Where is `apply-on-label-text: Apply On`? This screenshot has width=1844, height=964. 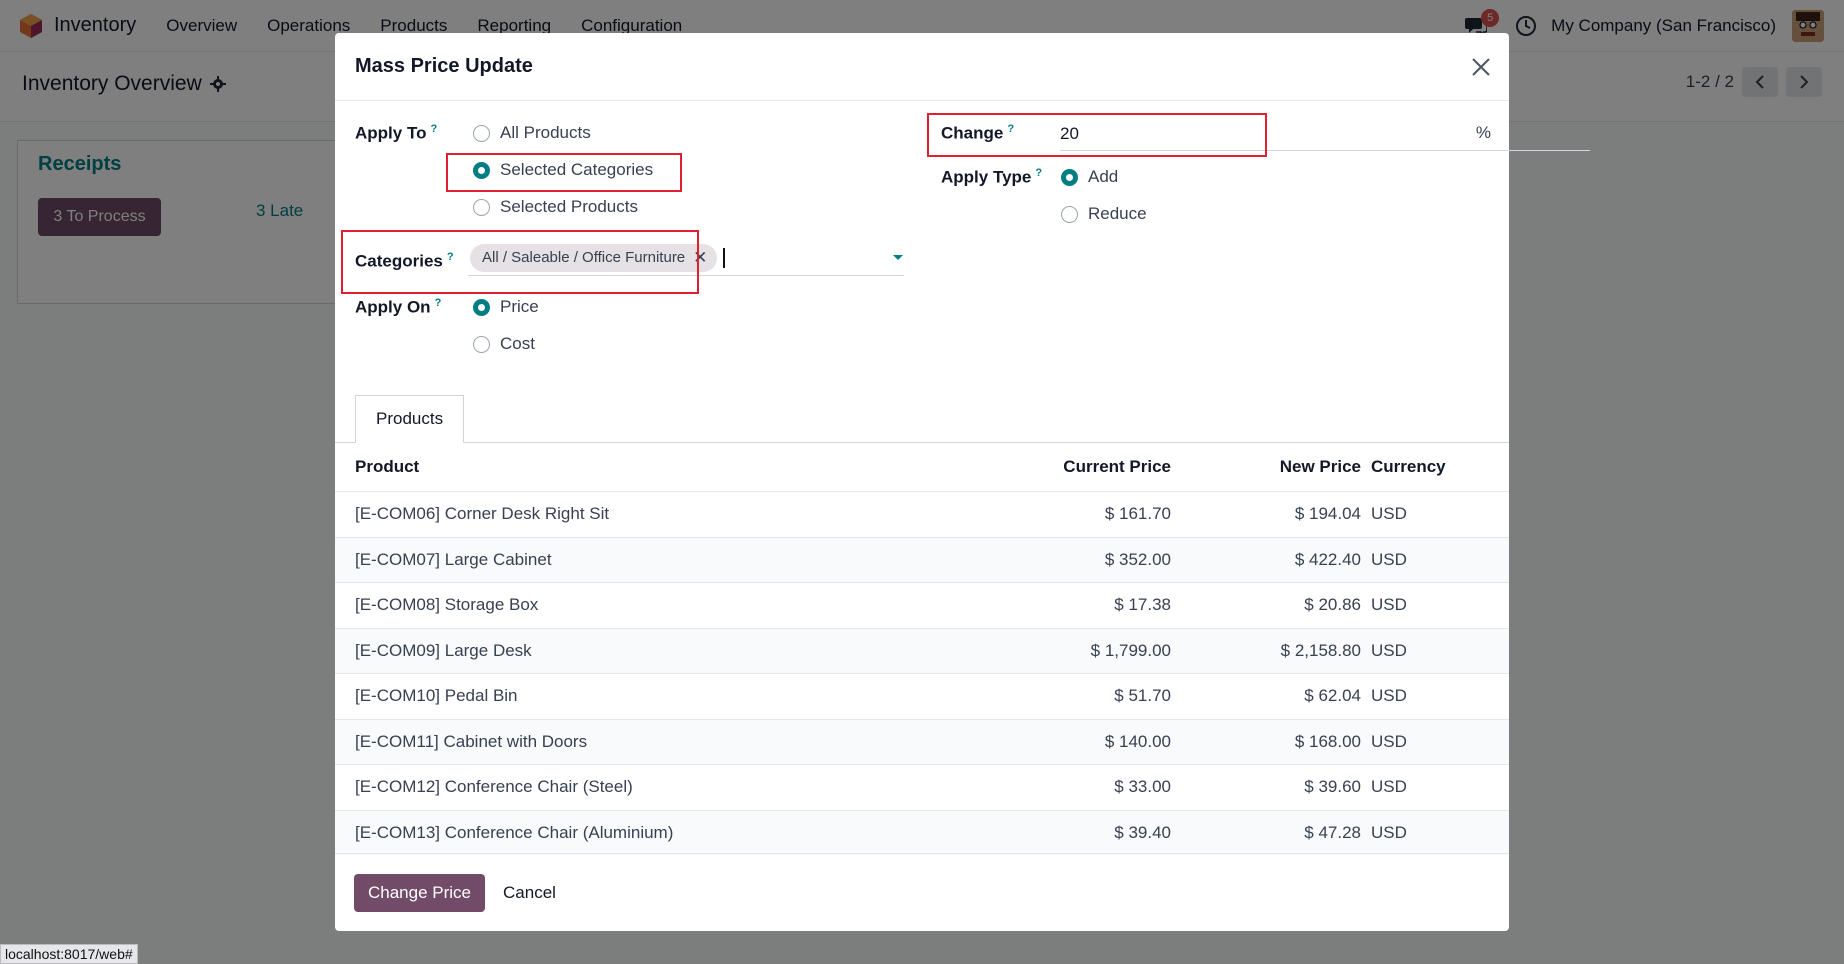
apply-on-label-text: Apply On is located at coordinates (393, 307).